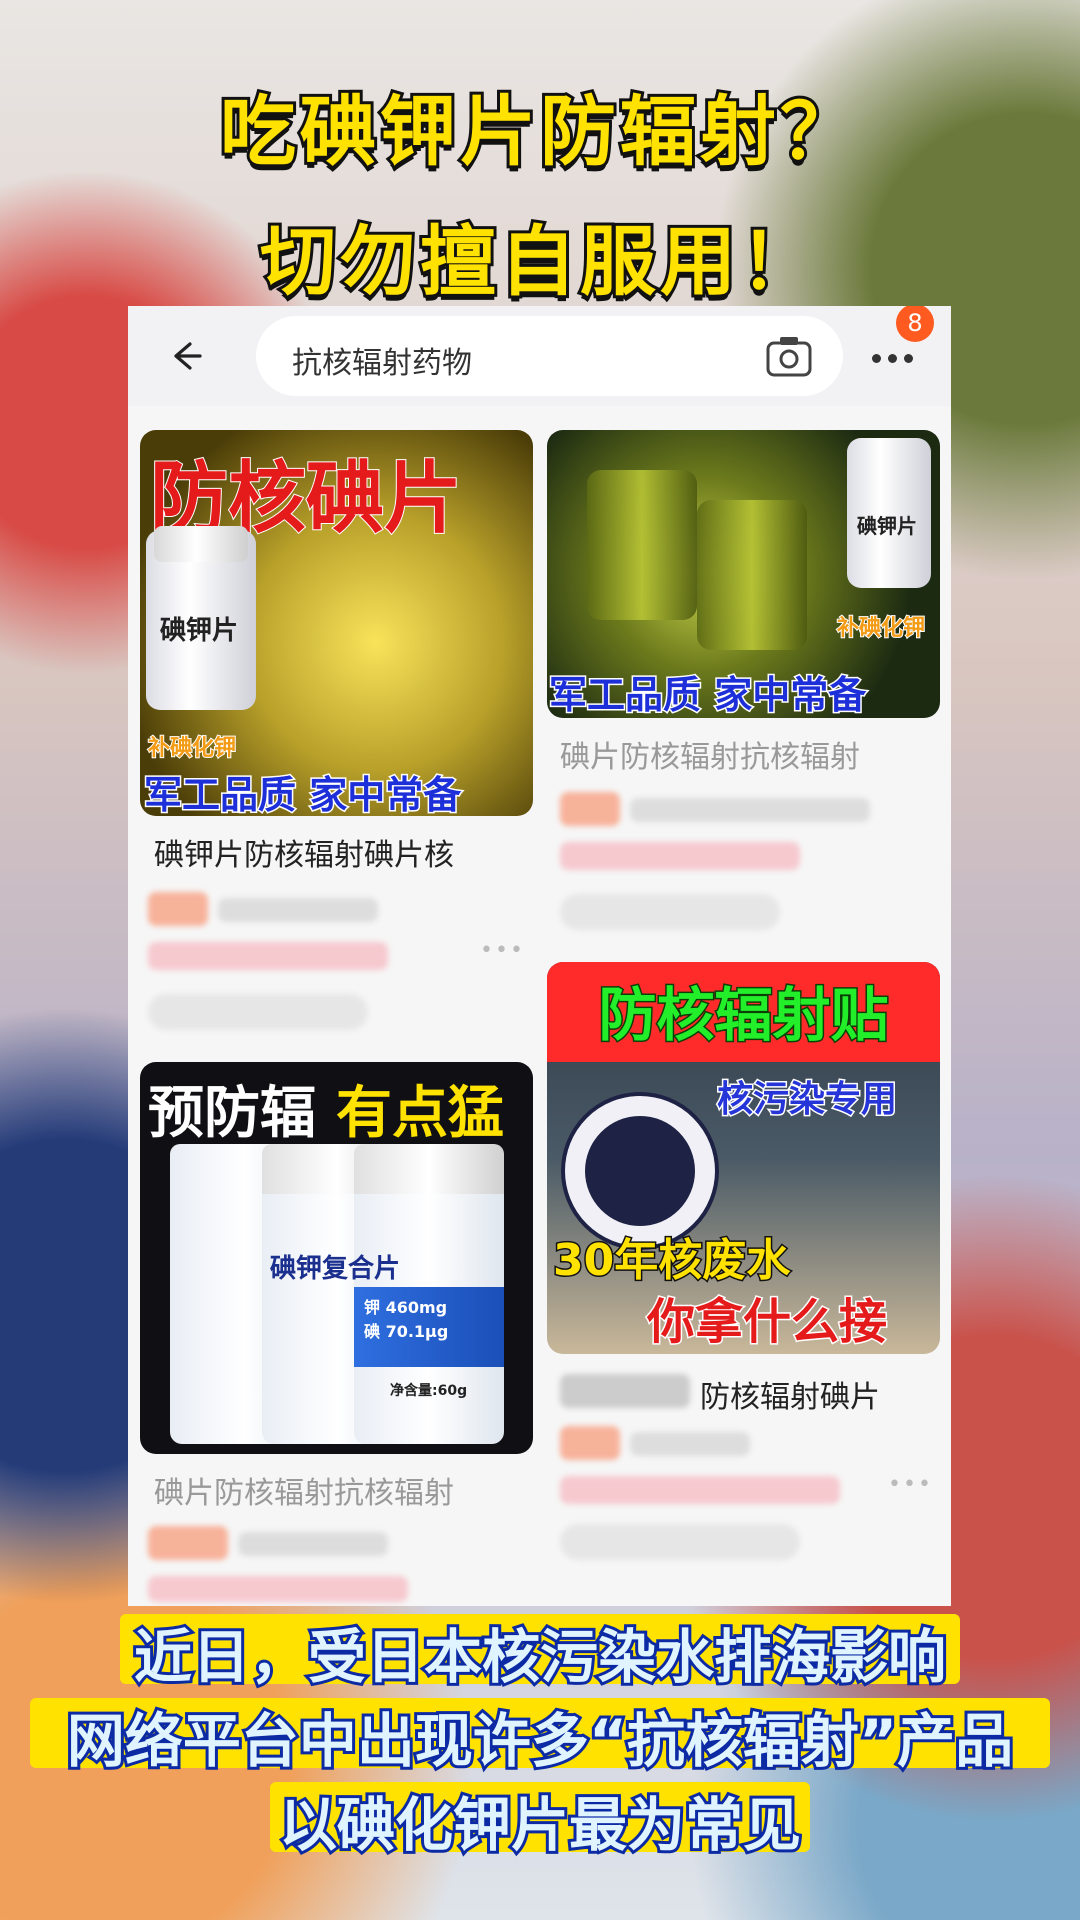 This screenshot has height=1920, width=1080. What do you see at coordinates (640, 1171) in the screenshot?
I see `logo-core` at bounding box center [640, 1171].